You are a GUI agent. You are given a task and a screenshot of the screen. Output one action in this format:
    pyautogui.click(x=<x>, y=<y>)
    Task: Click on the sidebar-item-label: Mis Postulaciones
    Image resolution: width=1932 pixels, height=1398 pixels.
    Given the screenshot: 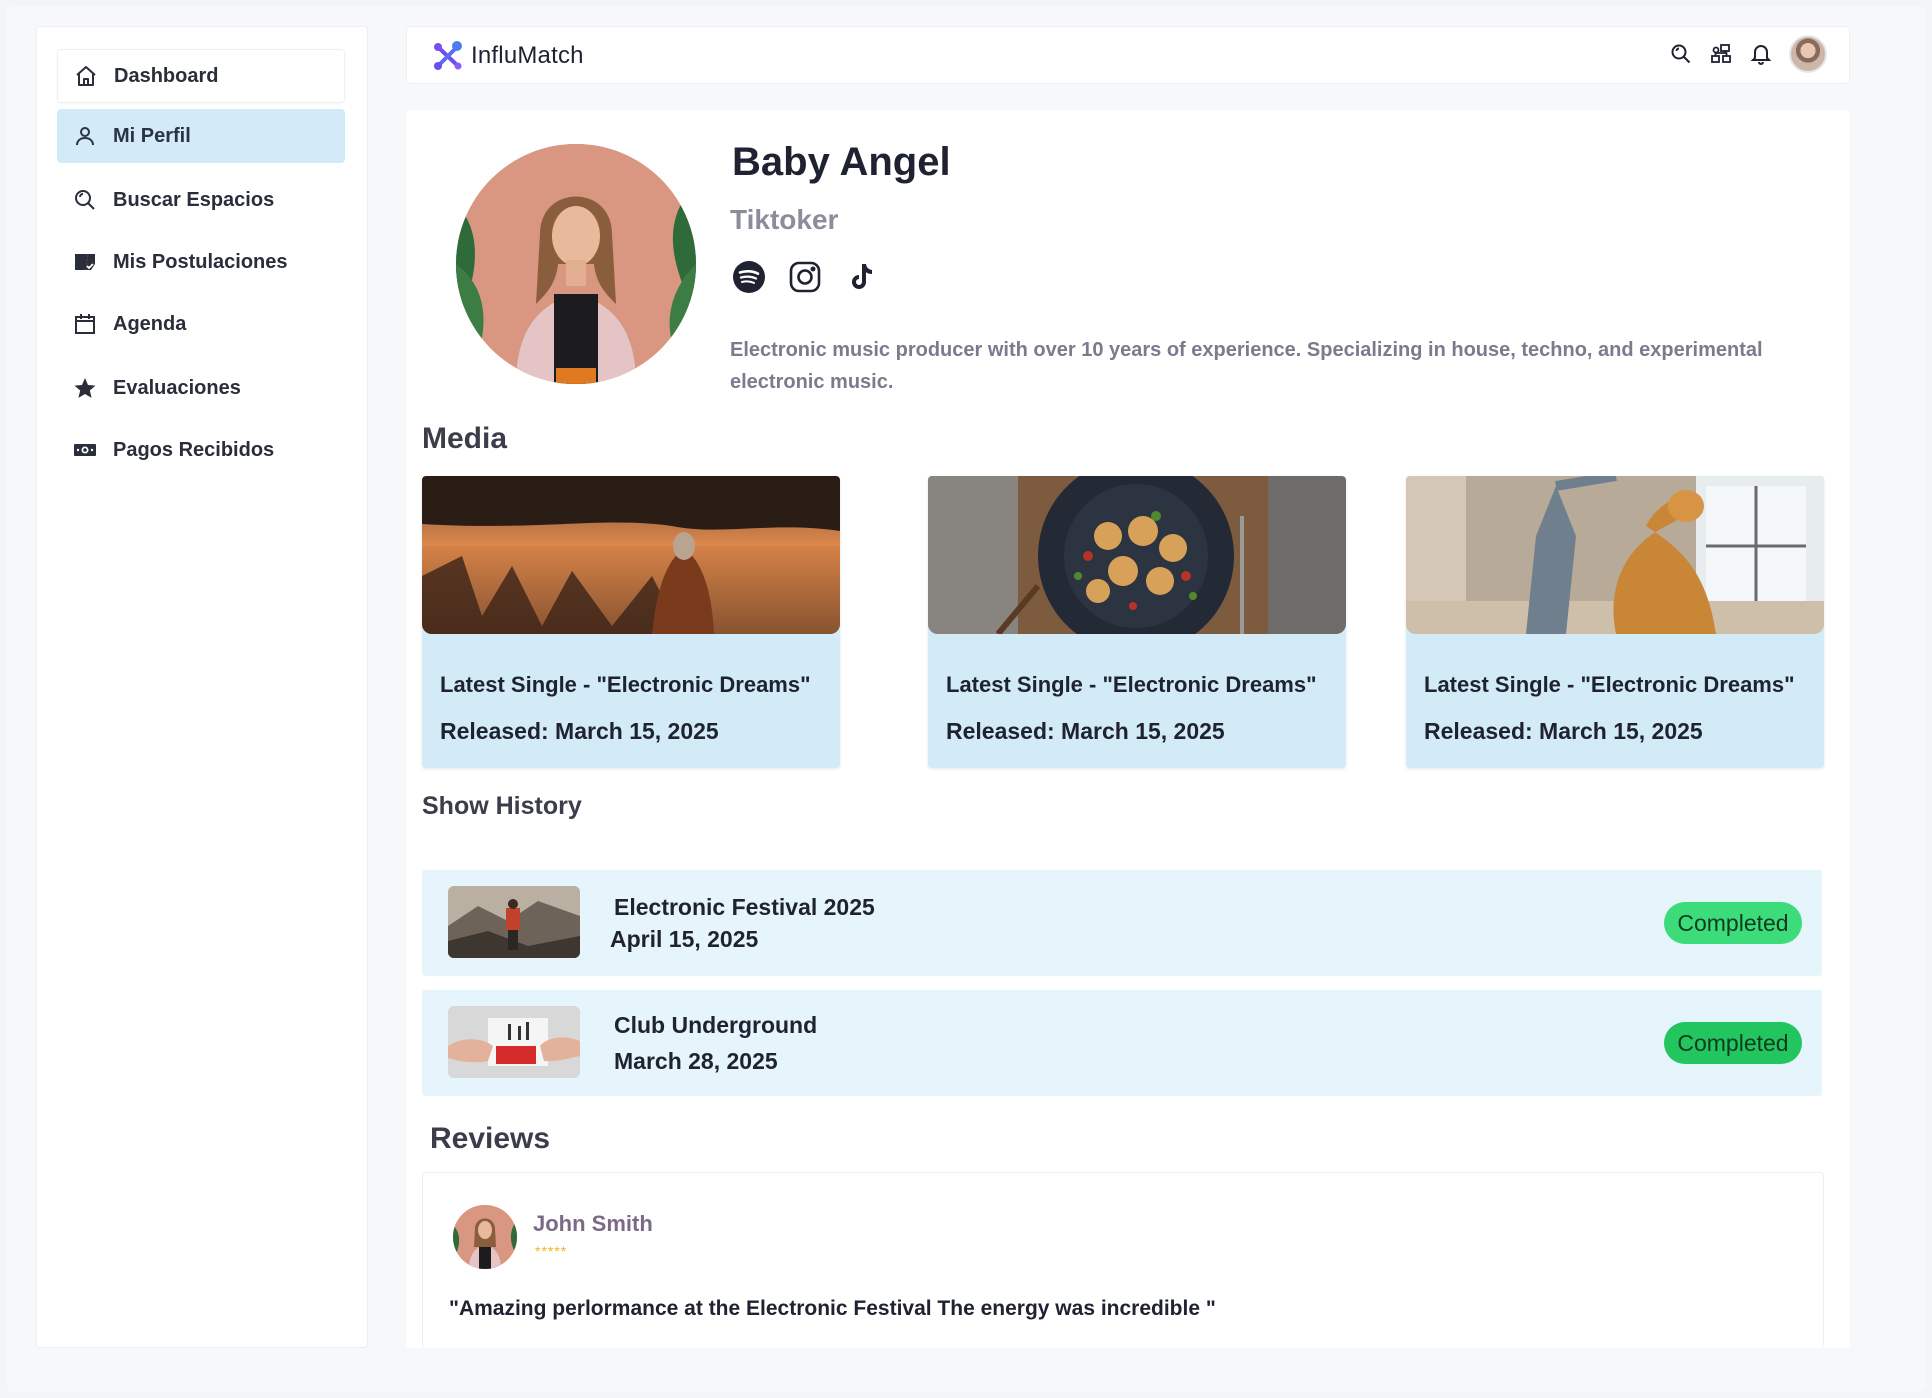 What is the action you would take?
    pyautogui.click(x=200, y=261)
    